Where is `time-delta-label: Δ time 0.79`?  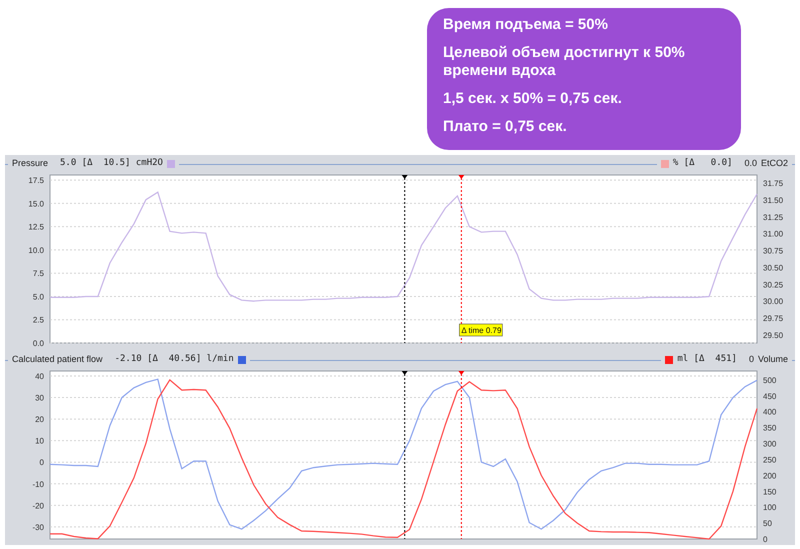
time-delta-label: Δ time 0.79 is located at coordinates (481, 330).